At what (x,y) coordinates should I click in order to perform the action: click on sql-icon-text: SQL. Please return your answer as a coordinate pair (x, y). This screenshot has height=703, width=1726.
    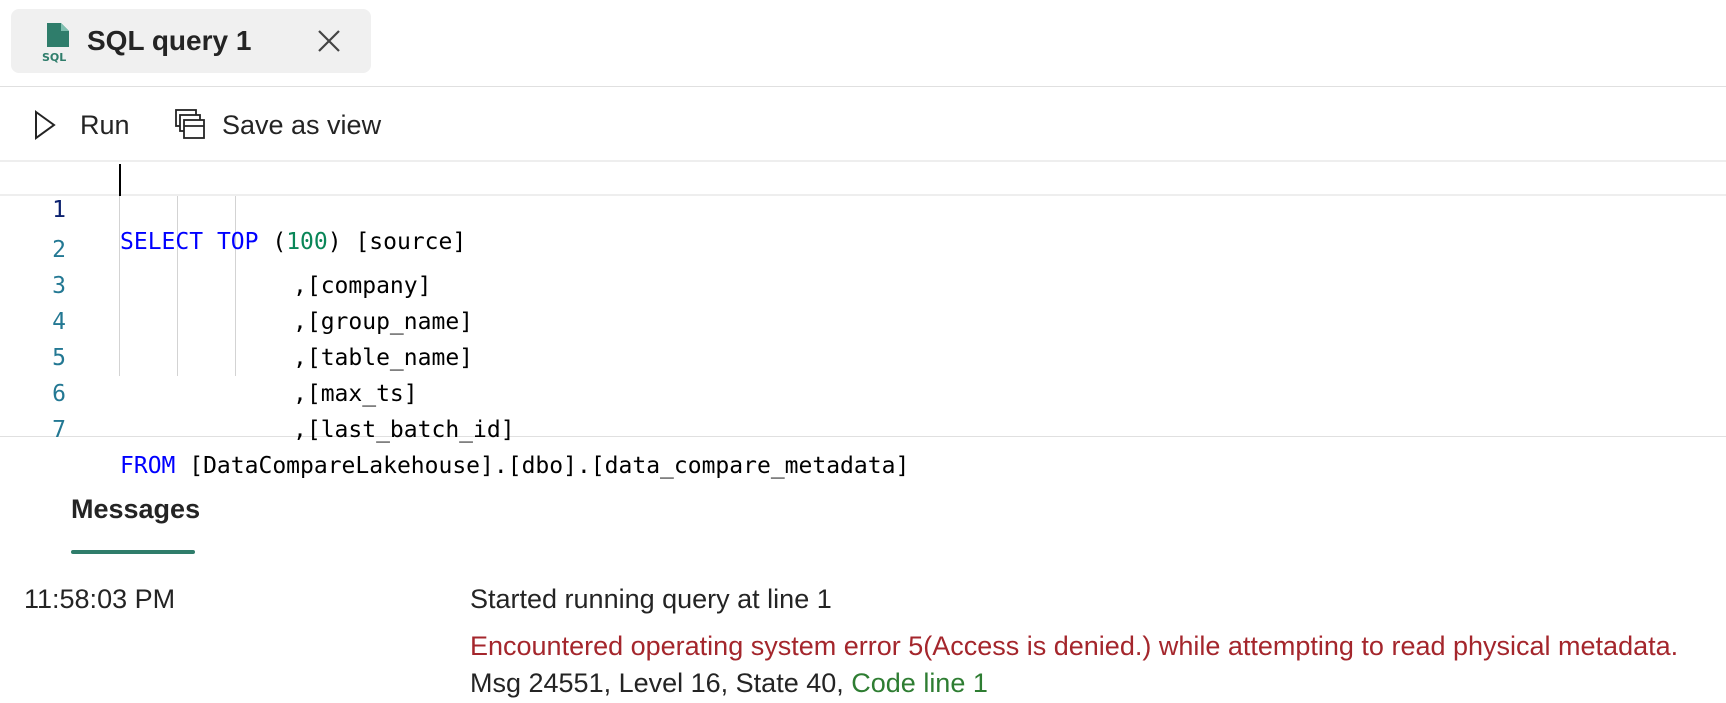
    Looking at the image, I should click on (54, 57).